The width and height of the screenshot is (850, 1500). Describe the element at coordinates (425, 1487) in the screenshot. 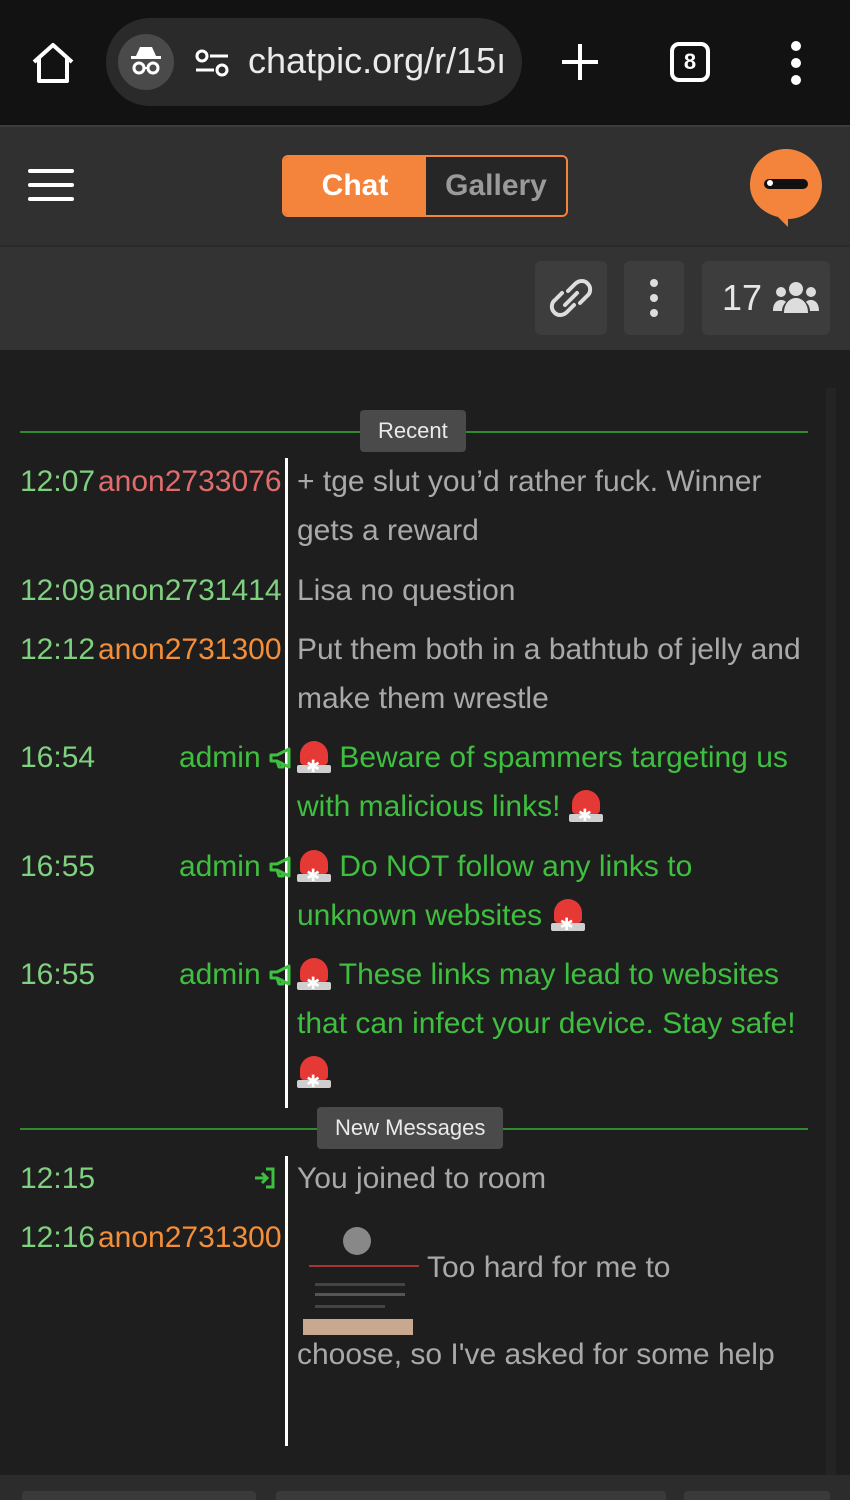

I see `bottom-bar` at that location.